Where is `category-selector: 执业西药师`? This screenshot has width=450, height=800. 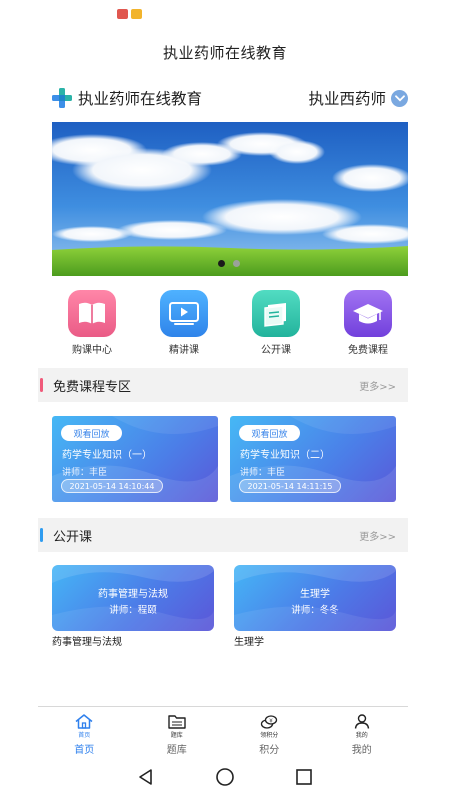
category-selector: 执业西药师 is located at coordinates (358, 98).